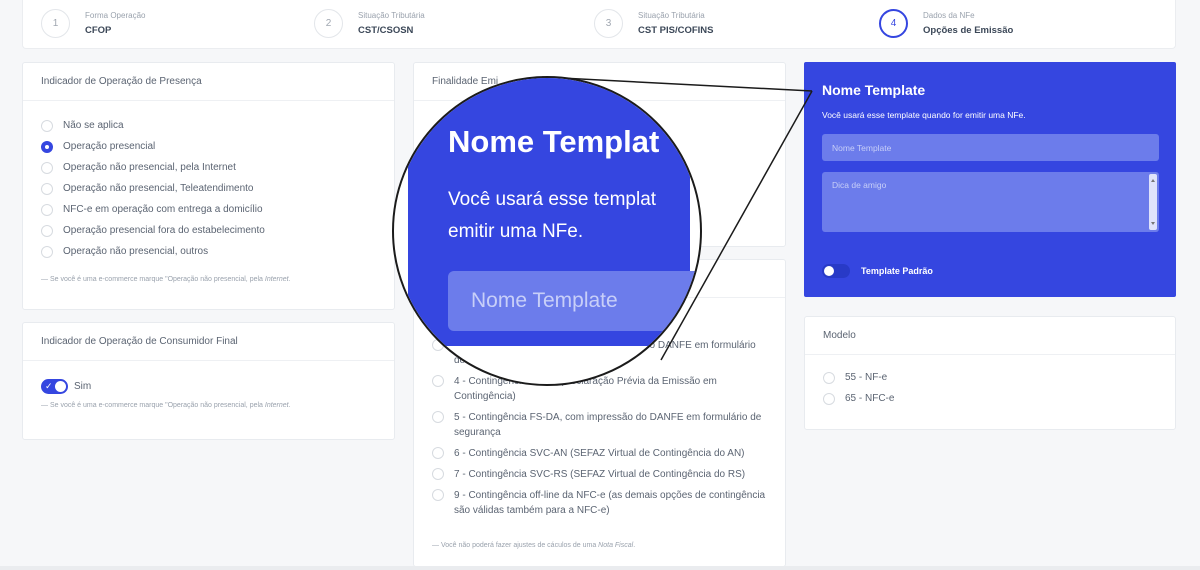 The width and height of the screenshot is (1200, 570). I want to click on option-label: 55 - NF-e, so click(866, 377).